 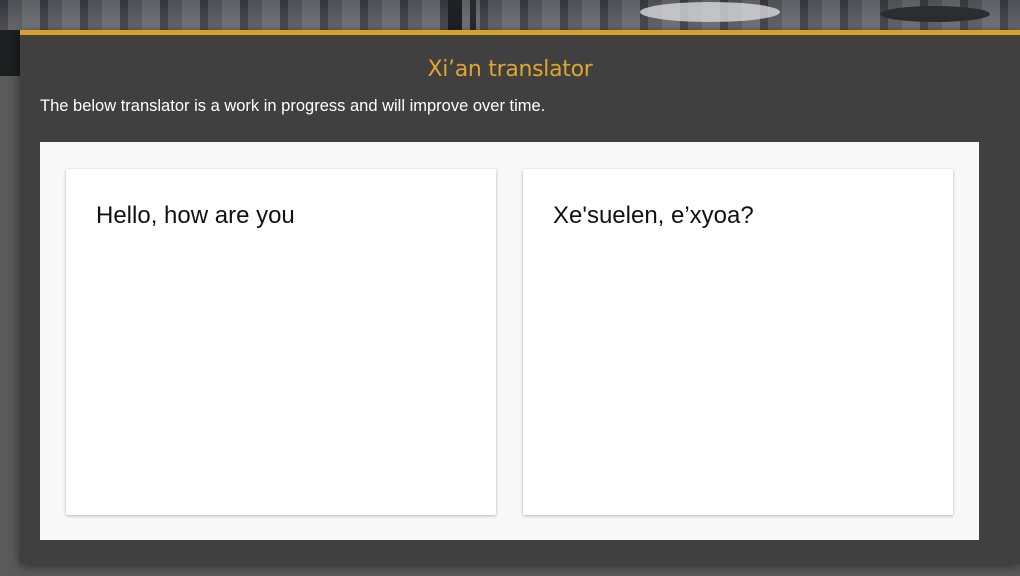 What do you see at coordinates (510, 69) in the screenshot?
I see `translator-title: Xi’an translator` at bounding box center [510, 69].